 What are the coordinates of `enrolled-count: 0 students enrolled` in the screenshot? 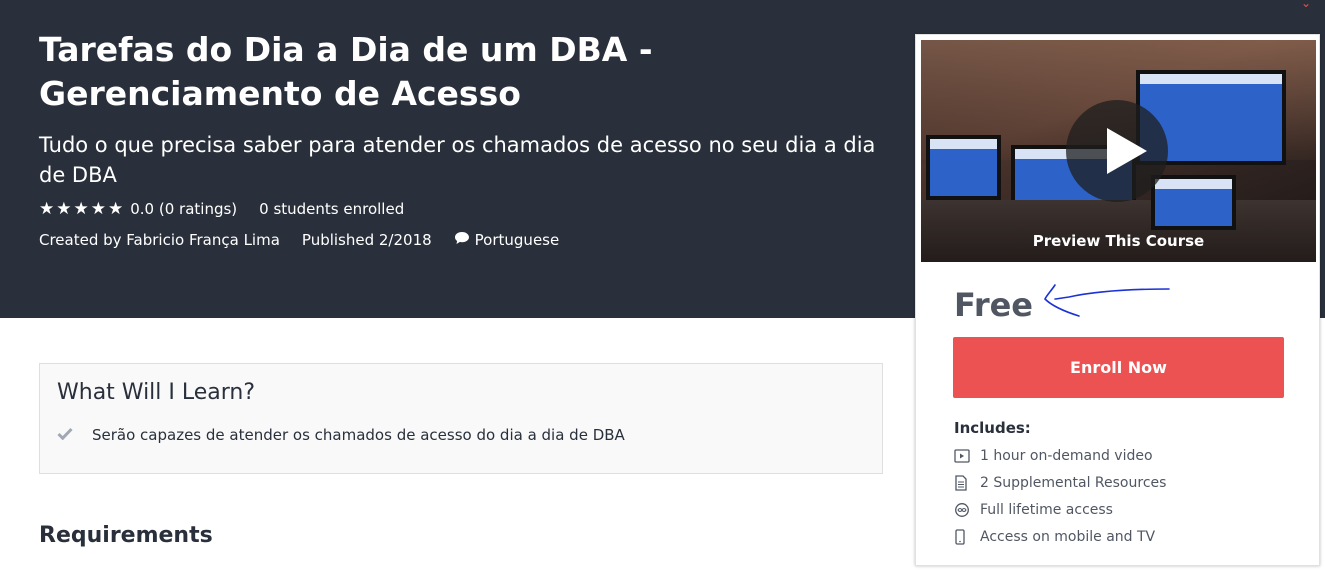 It's located at (332, 209).